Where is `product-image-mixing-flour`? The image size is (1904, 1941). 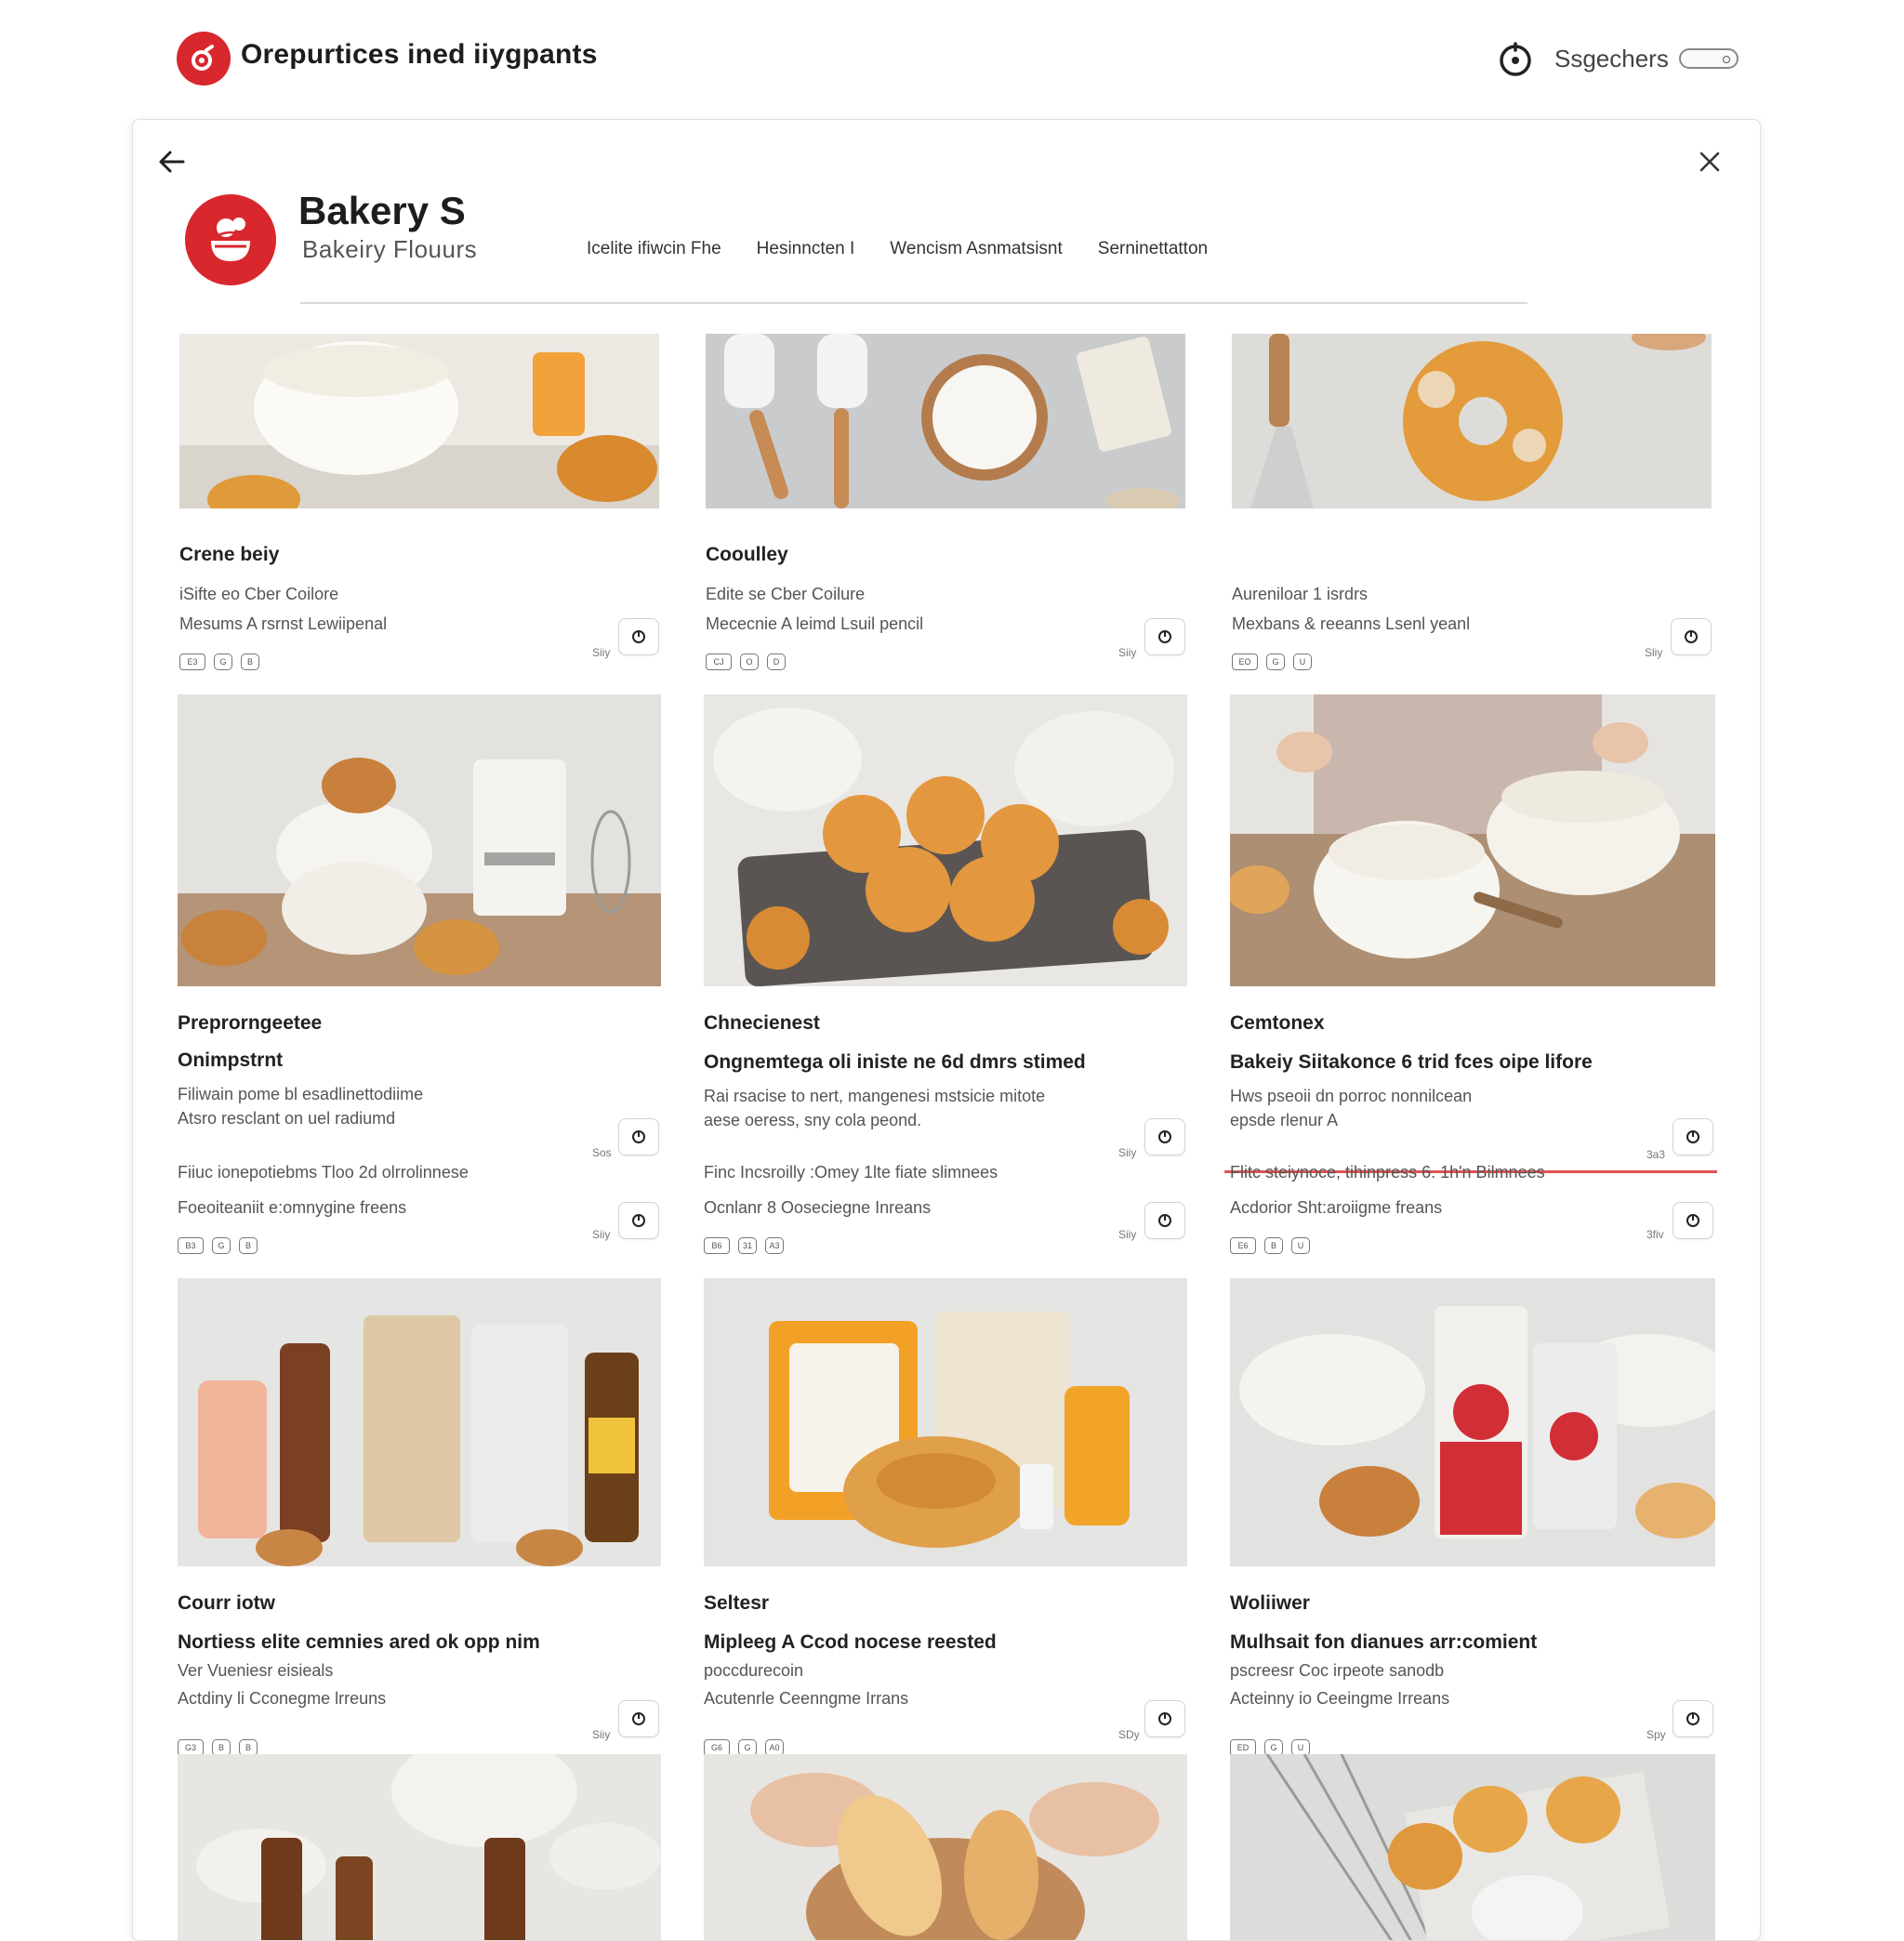 product-image-mixing-flour is located at coordinates (1472, 840).